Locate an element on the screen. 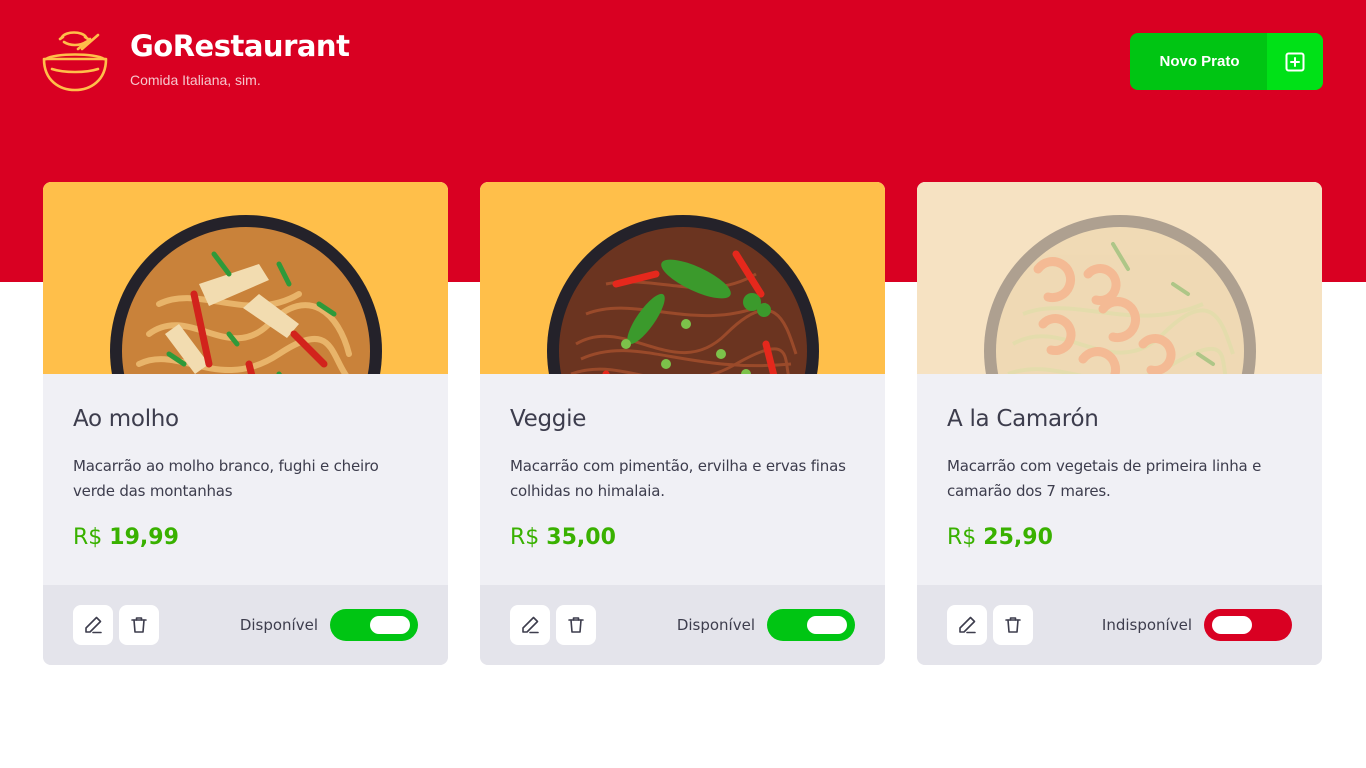 The height and width of the screenshot is (768, 1366). price-value: 35,00 is located at coordinates (581, 537).